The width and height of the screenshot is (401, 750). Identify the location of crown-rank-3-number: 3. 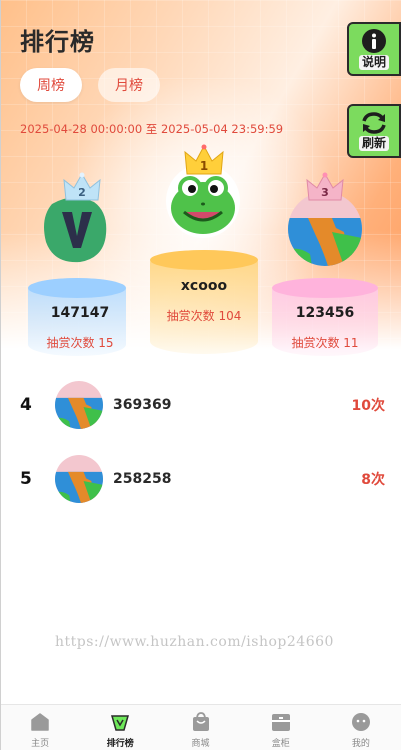
(325, 192).